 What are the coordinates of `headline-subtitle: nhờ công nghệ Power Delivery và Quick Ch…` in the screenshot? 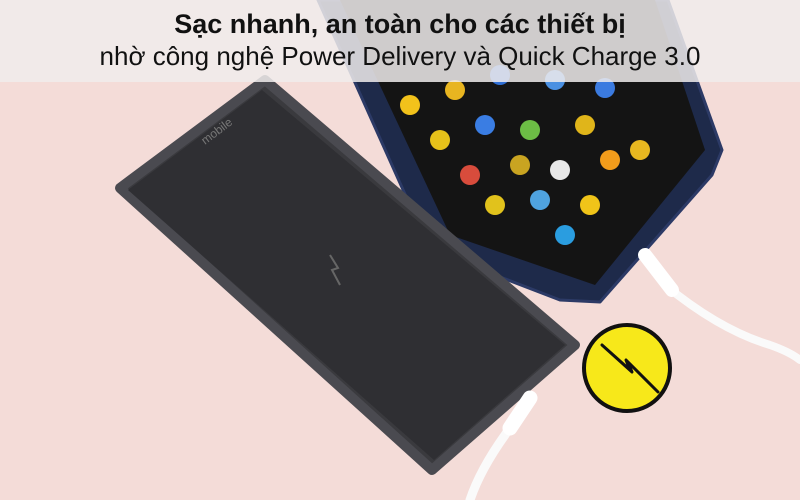 It's located at (400, 56).